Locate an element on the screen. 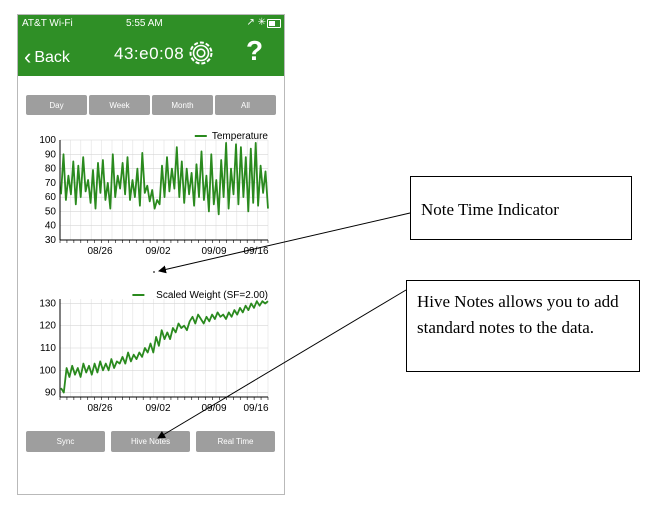 Image resolution: width=662 pixels, height=509 pixels. battery-icon is located at coordinates (274, 23).